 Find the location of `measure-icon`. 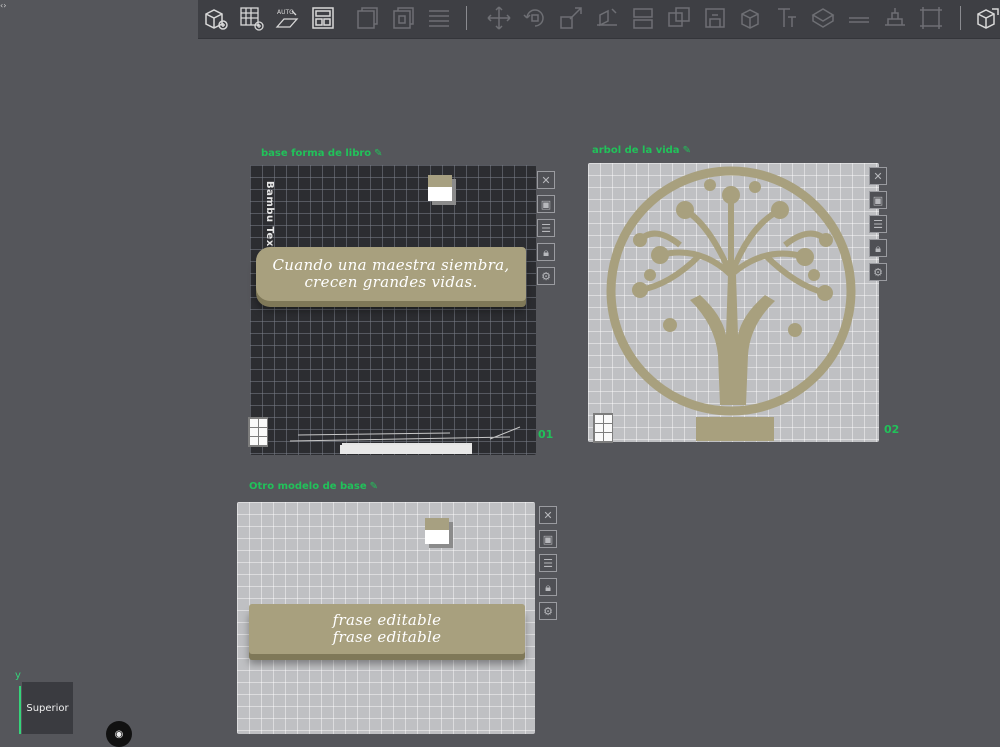

measure-icon is located at coordinates (823, 18).